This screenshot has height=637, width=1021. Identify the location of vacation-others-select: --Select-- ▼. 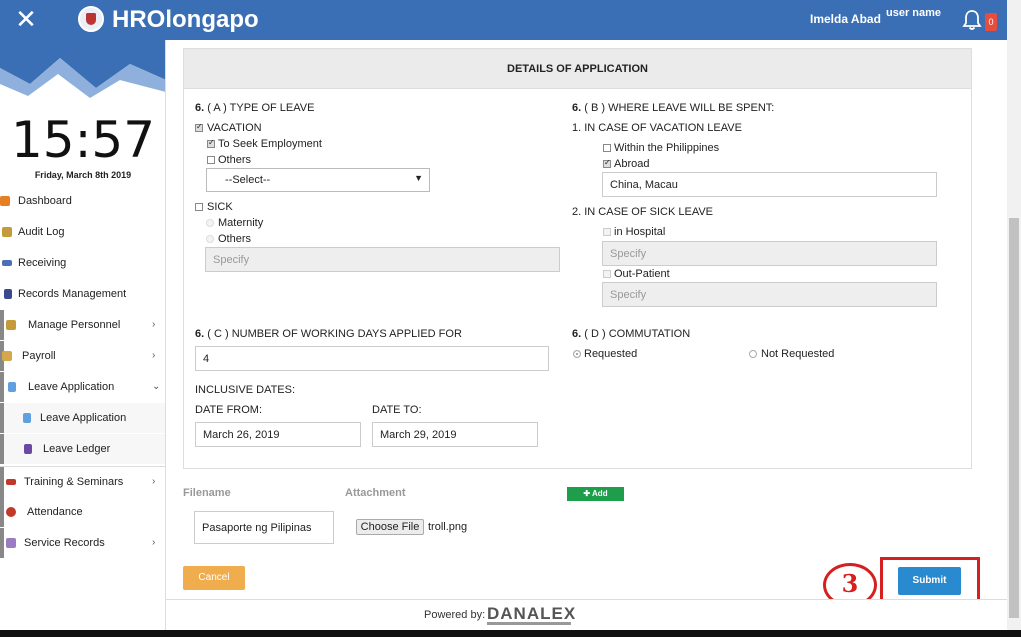
(318, 180).